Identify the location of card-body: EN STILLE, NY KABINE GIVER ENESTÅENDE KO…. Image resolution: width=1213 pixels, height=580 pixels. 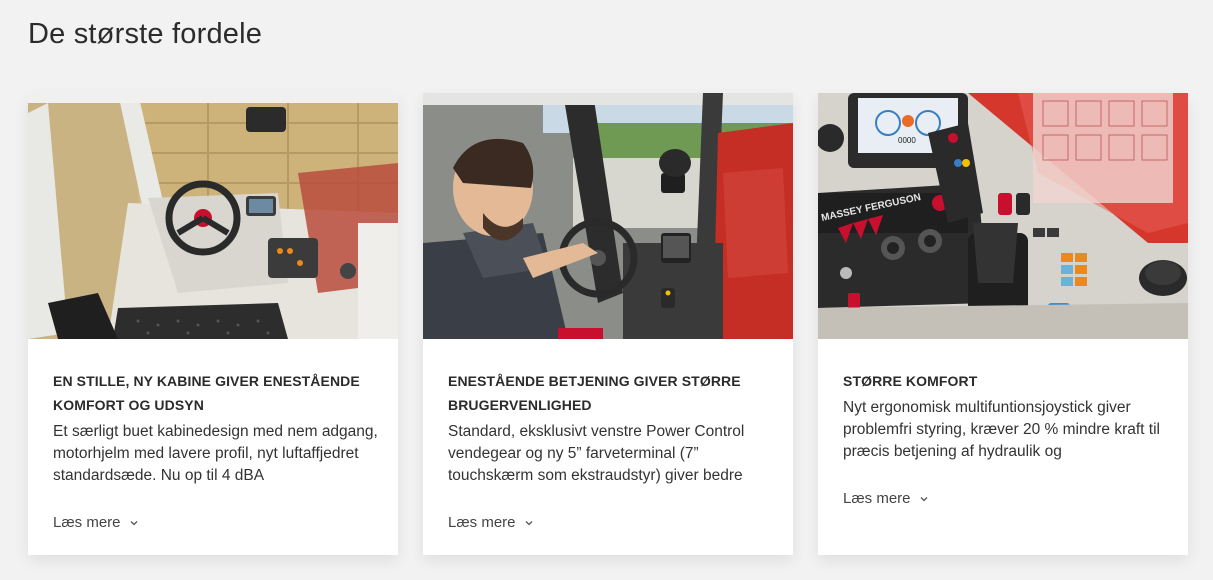
(215, 428).